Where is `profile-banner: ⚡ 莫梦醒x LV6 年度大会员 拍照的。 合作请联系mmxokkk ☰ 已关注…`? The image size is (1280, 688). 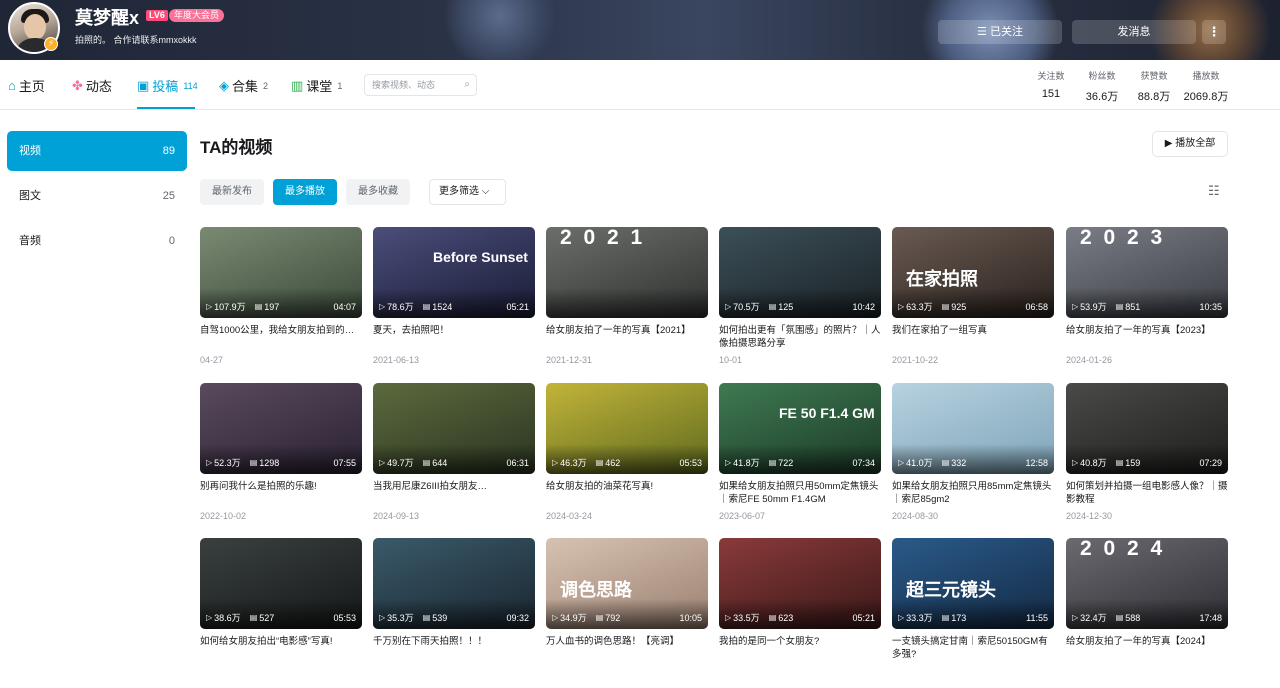
profile-banner: ⚡ 莫梦醒x LV6 年度大会员 拍照的。 合作请联系mmxokkk ☰ 已关注… is located at coordinates (640, 30).